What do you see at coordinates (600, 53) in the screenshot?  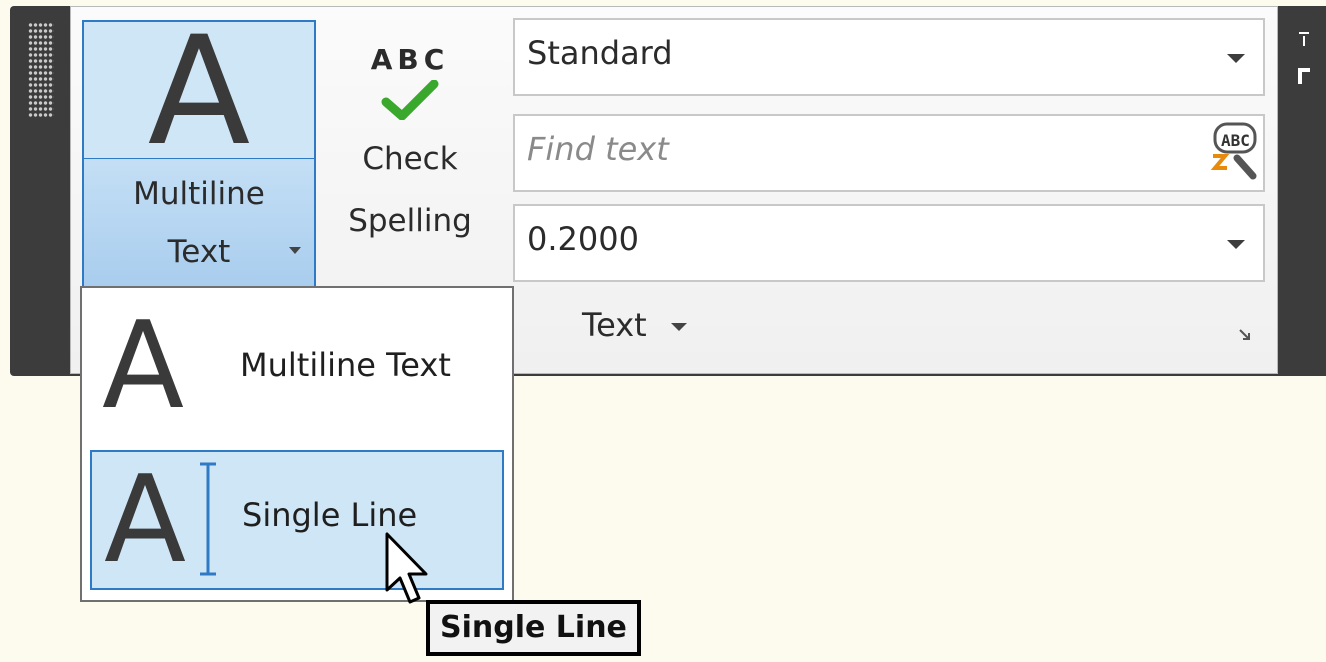 I see `text-style-value: Standard` at bounding box center [600, 53].